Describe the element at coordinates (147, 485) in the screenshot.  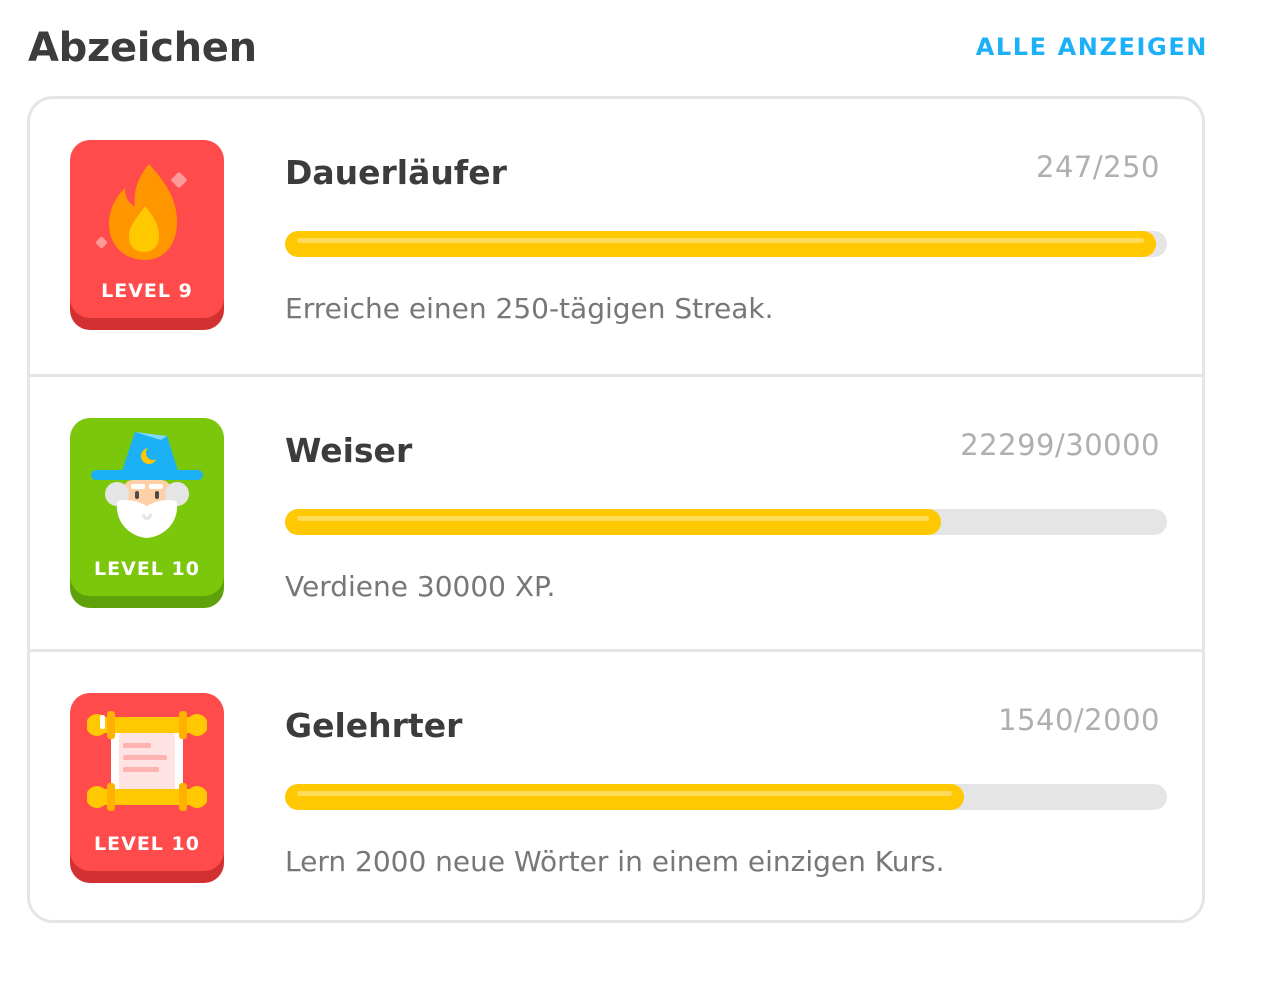
I see `wizard-icon` at that location.